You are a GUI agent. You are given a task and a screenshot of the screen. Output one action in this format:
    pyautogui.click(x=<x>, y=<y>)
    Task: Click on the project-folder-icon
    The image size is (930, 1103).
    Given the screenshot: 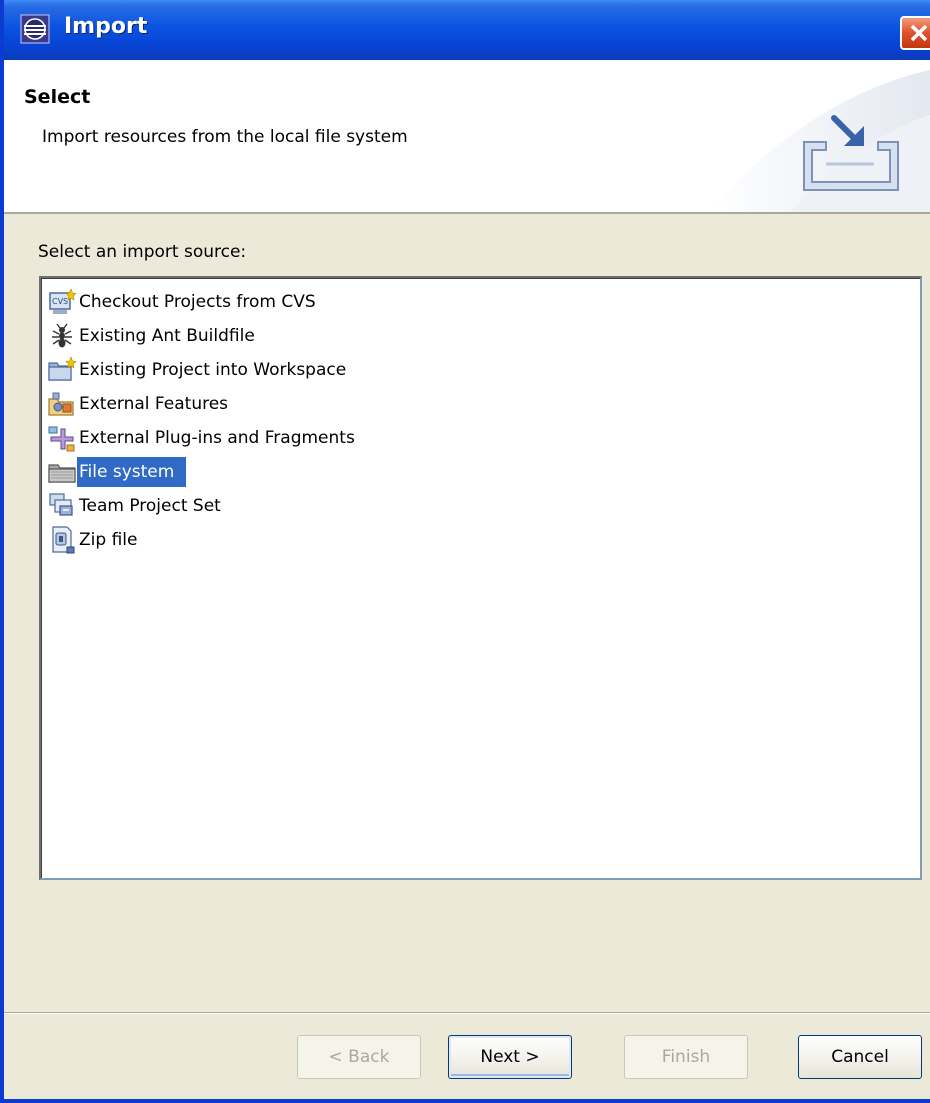 What is the action you would take?
    pyautogui.click(x=62, y=368)
    